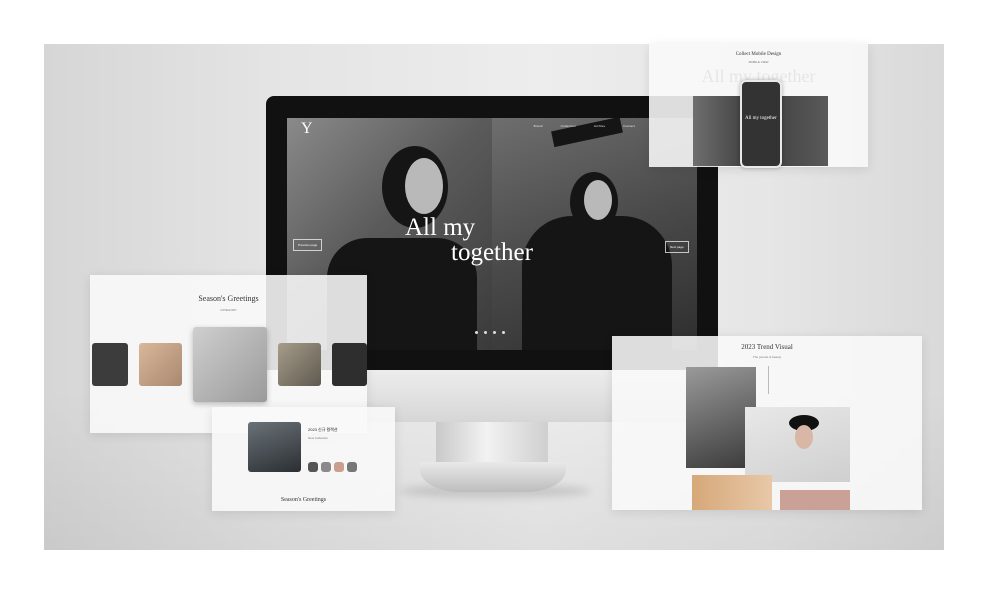  Describe the element at coordinates (303, 500) in the screenshot. I see `detail-bottom-title: Season's Greetings` at that location.